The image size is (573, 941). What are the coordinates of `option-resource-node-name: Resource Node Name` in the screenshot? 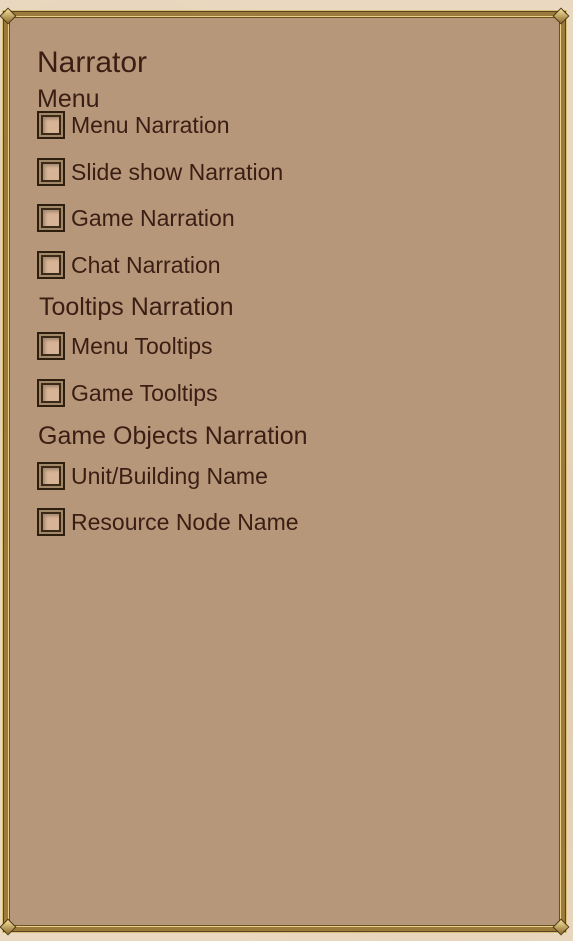 It's located at (168, 522).